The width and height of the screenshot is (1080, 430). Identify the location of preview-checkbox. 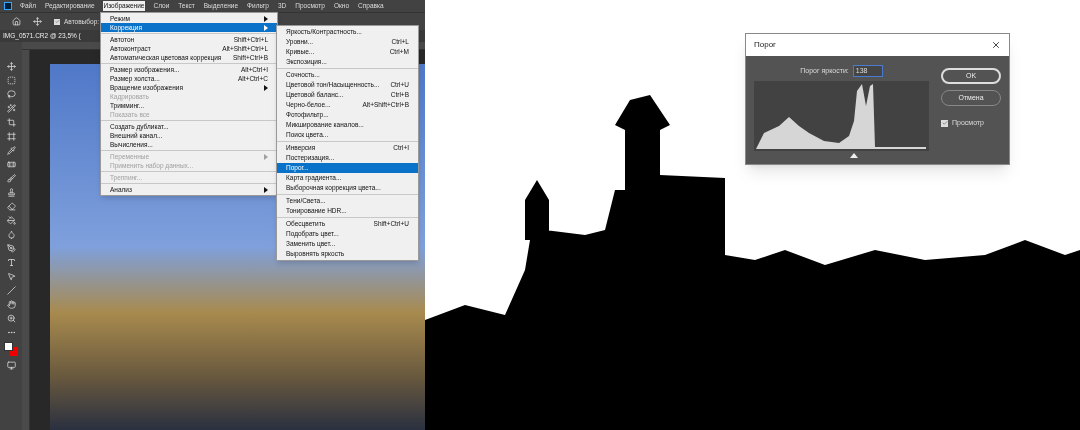
(944, 123).